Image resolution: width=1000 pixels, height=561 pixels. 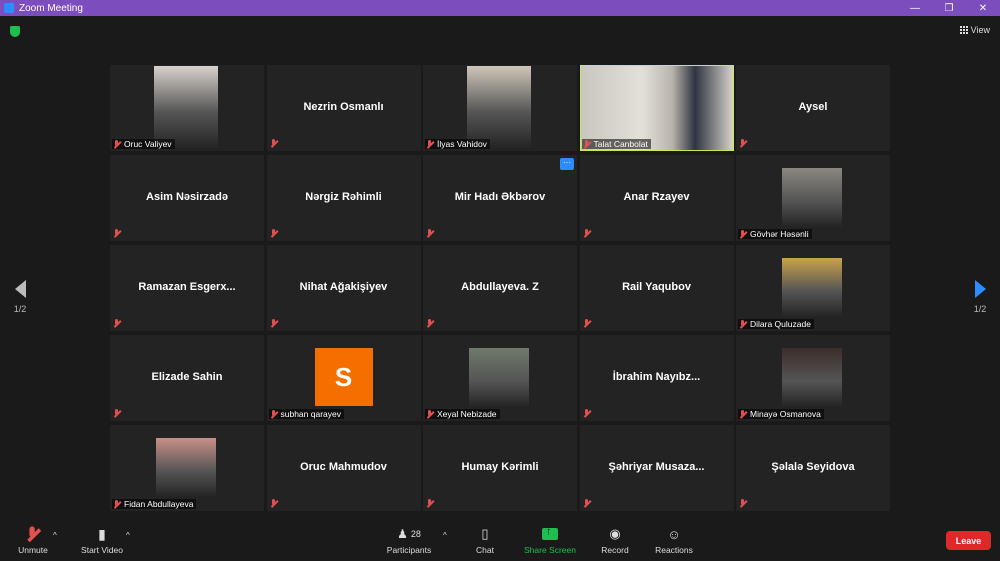 I want to click on participant-tile: Mir Hadı Əkbərov ···, so click(x=500, y=198).